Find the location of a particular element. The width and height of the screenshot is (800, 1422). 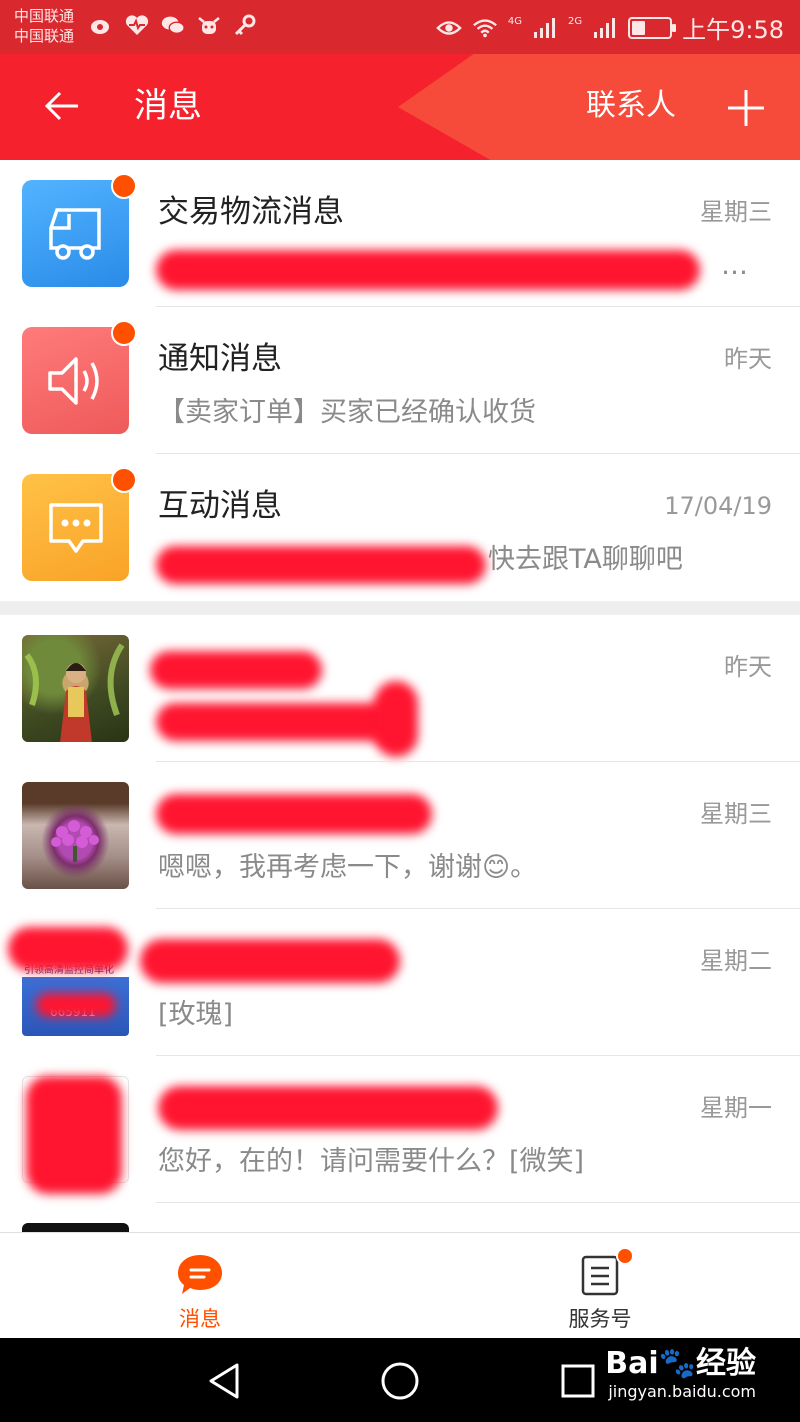

chat-bubble-icon is located at coordinates (75, 527).